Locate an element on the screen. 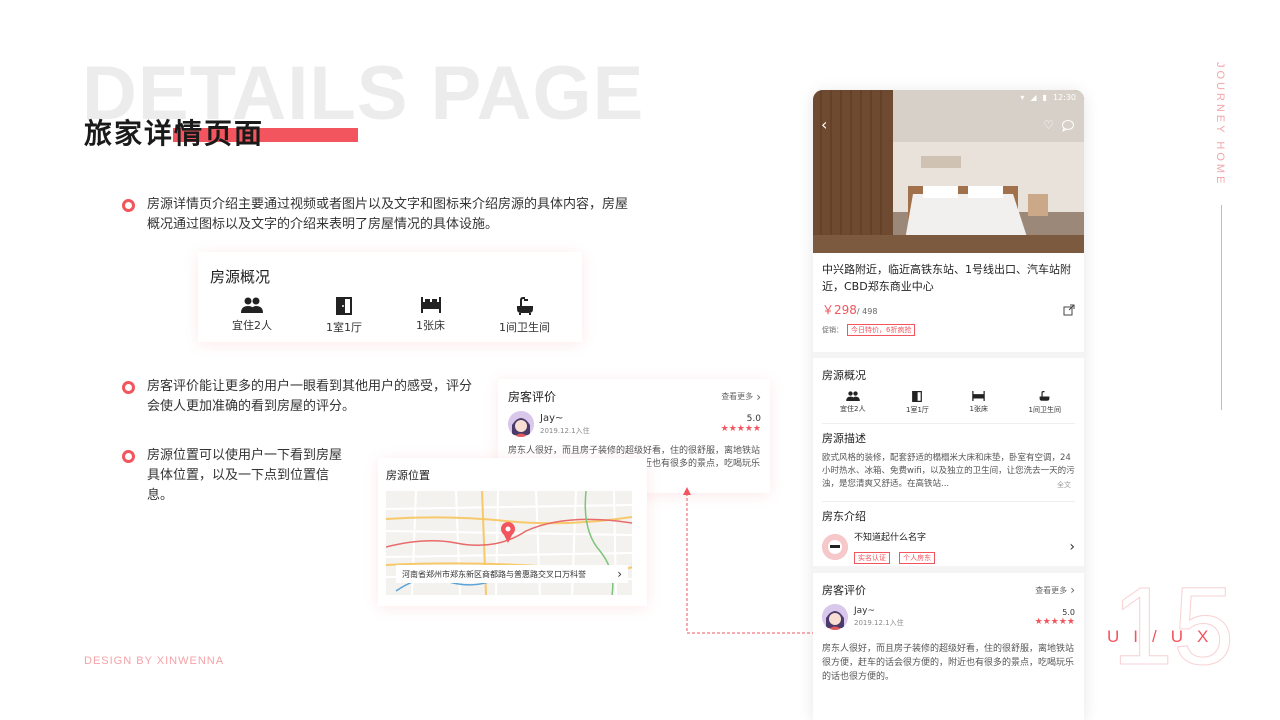  host-section: 房东介绍 不知道起什么名字 实名认证 个人房东 › is located at coordinates (948, 533).